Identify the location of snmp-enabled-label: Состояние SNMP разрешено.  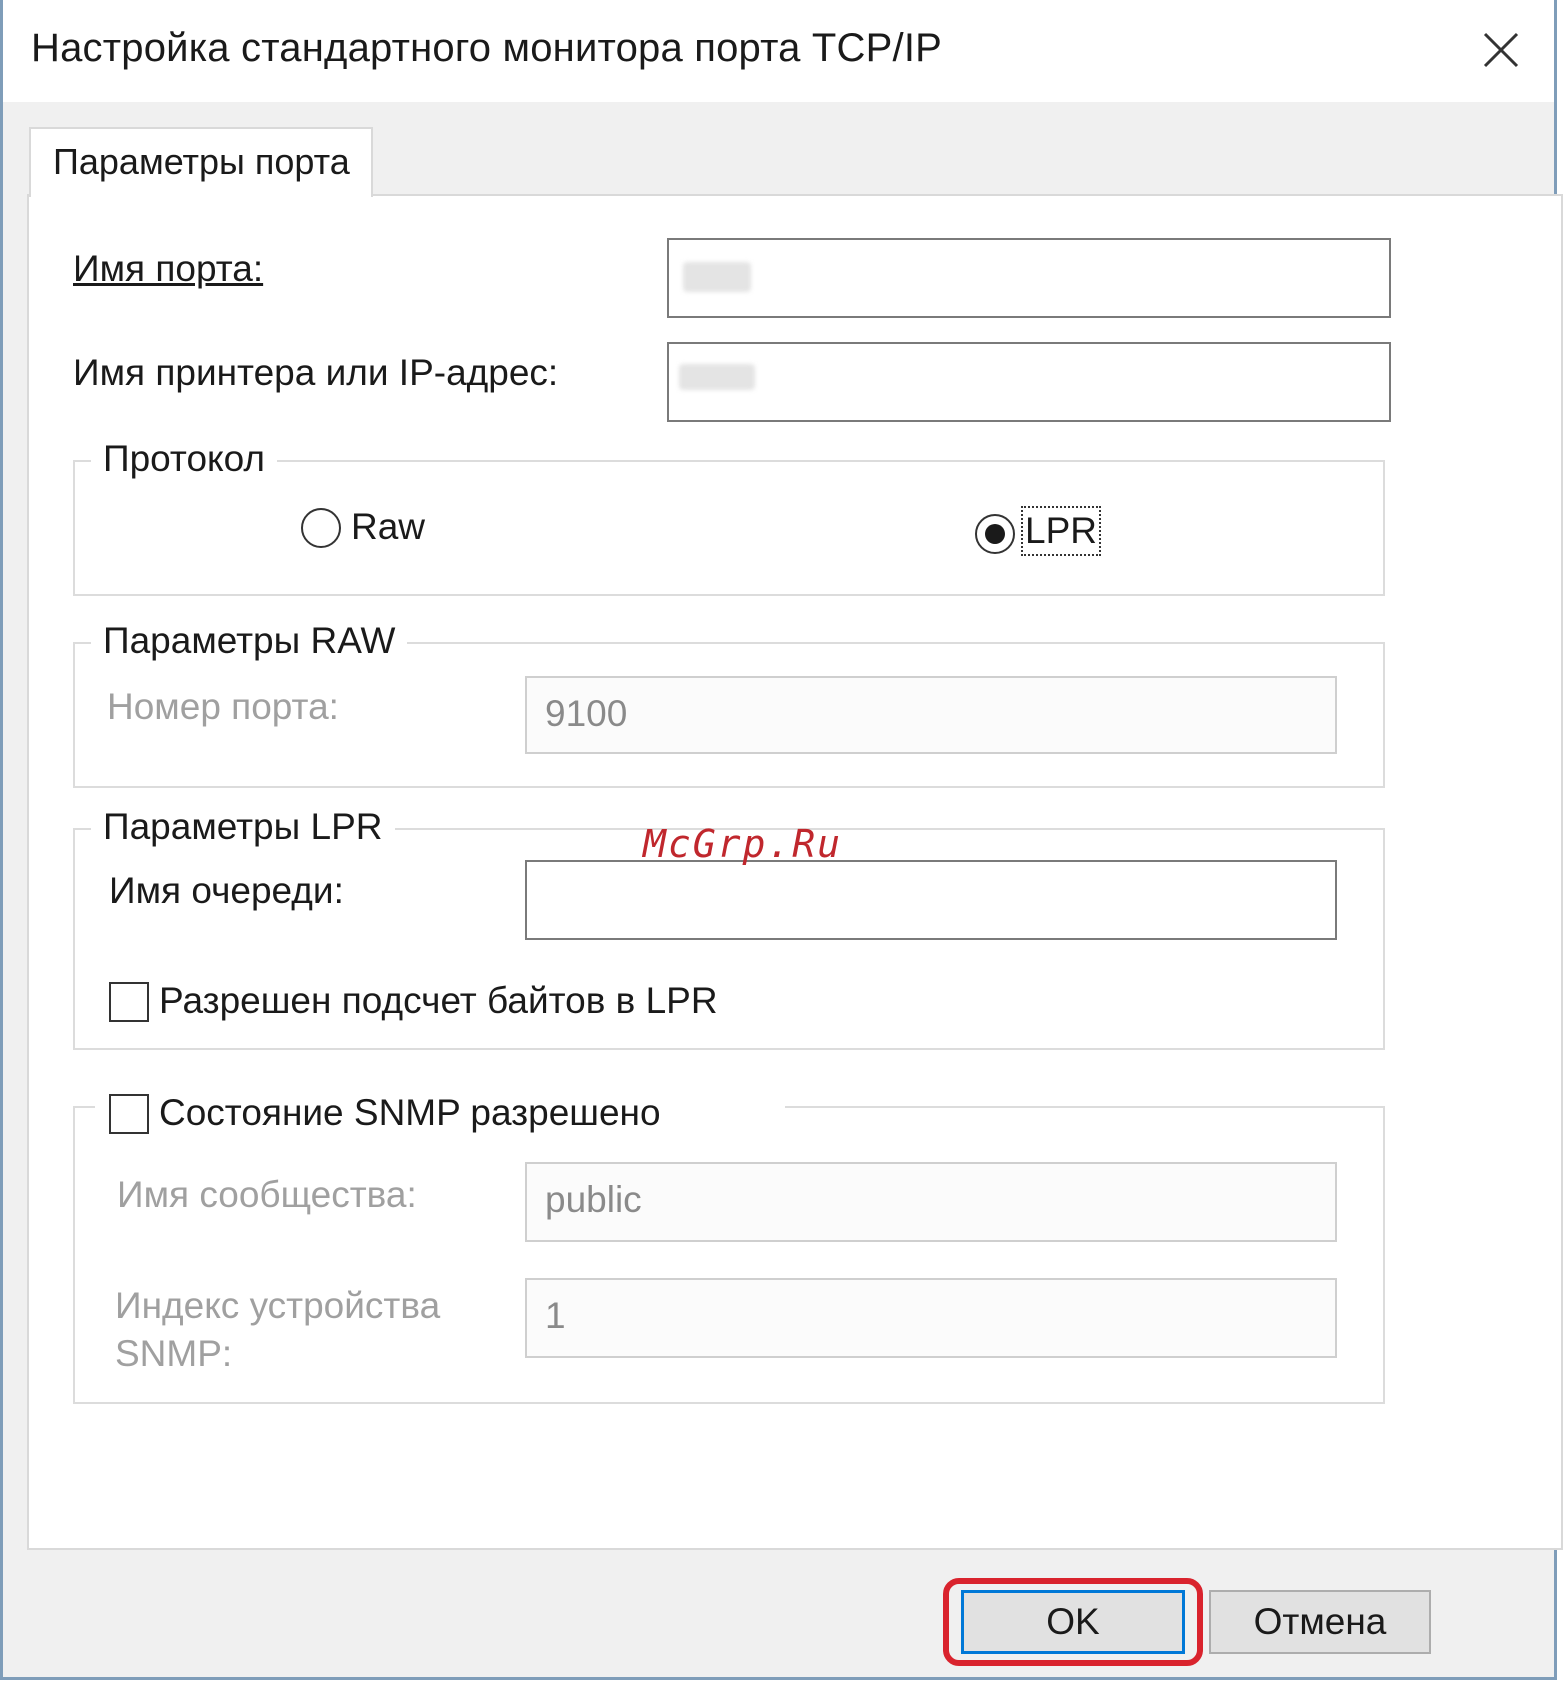
(410, 1113).